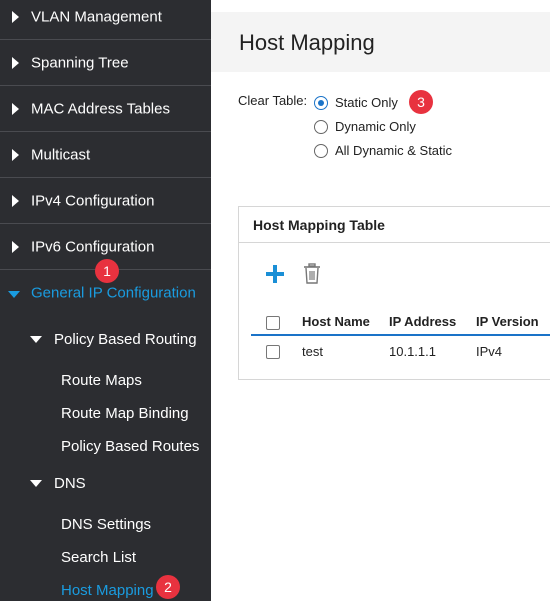 This screenshot has height=601, width=550. I want to click on sidebar-item-label: VLAN Management, so click(96, 16).